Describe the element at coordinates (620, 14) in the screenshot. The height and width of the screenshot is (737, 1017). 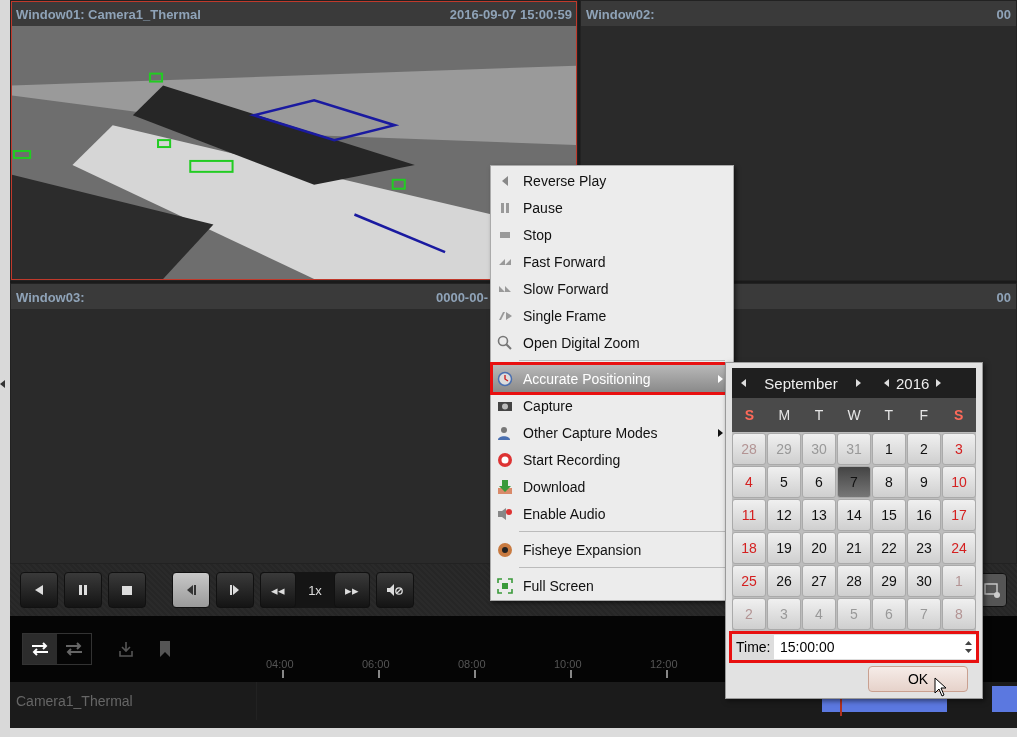
I see `window-title: Window02:` at that location.